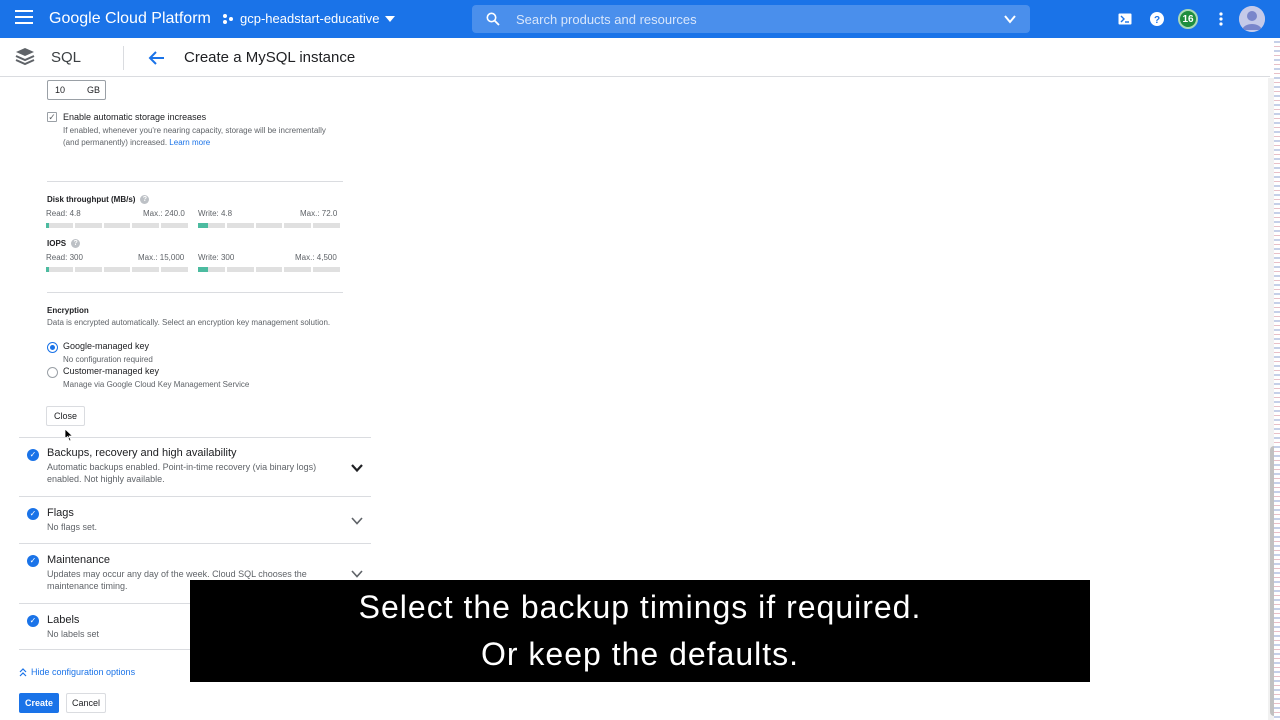 This screenshot has height=720, width=1280. Describe the element at coordinates (228, 18) in the screenshot. I see `project-icon` at that location.